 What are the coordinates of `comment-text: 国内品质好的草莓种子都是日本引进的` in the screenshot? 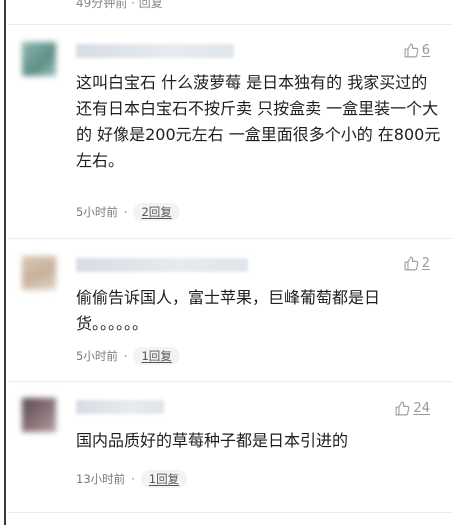 It's located at (212, 440).